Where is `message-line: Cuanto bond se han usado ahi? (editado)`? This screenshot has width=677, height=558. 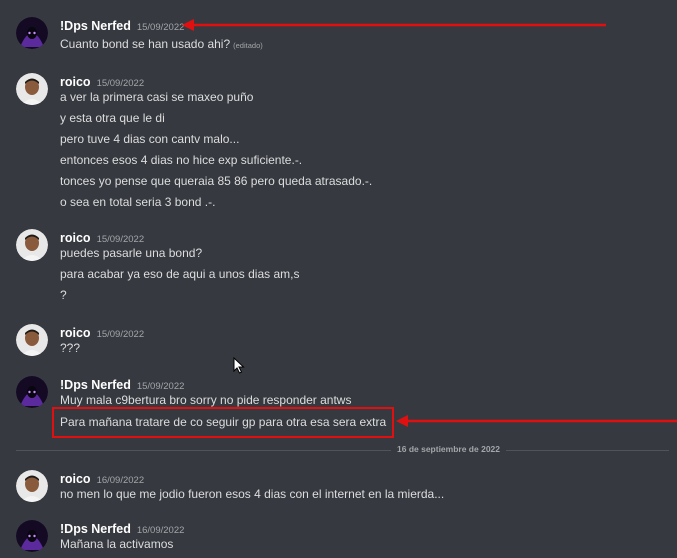
message-line: Cuanto bond se han usado ahi? (editado) is located at coordinates (161, 44).